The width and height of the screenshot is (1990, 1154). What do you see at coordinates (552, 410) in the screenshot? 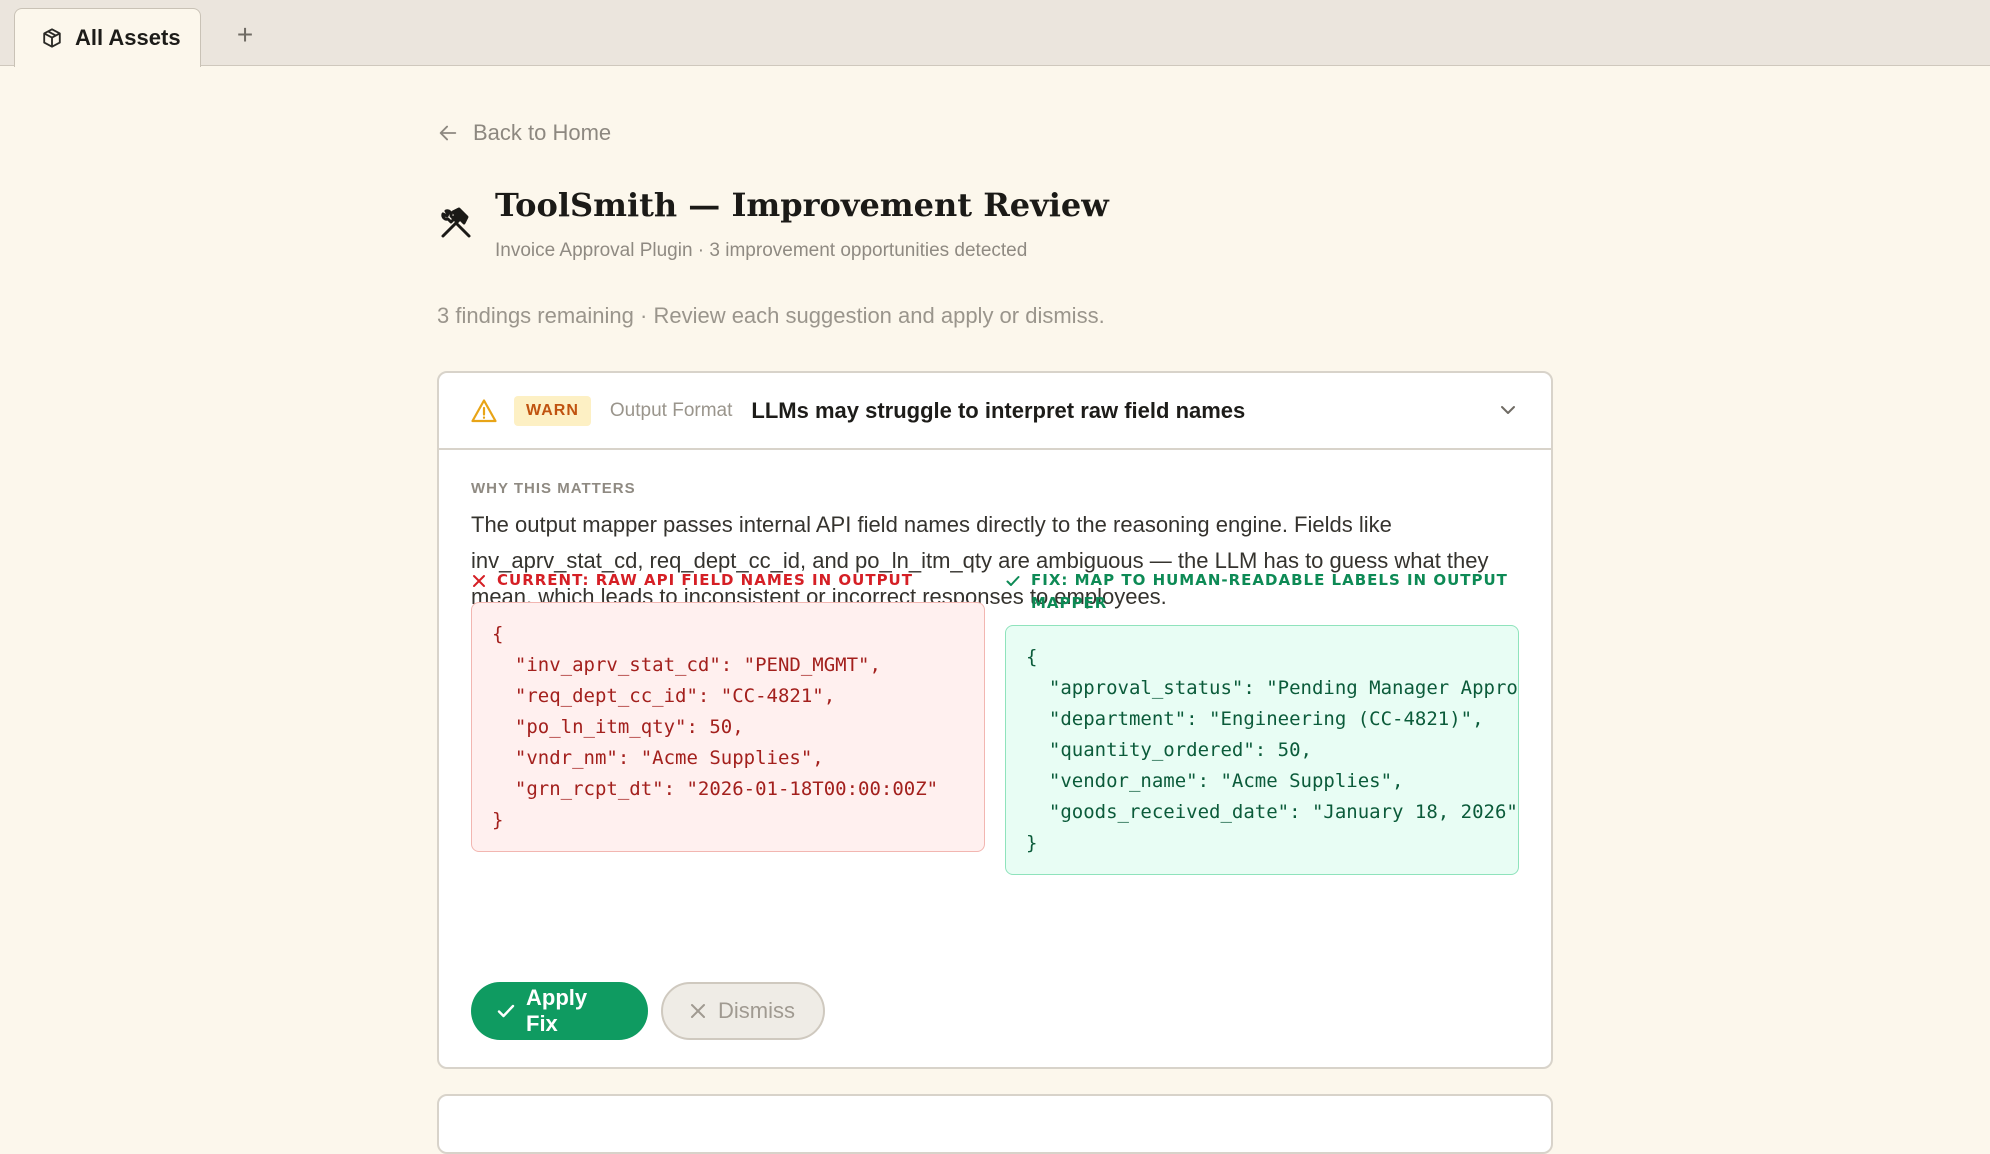
I see `severity-badge: WARN` at bounding box center [552, 410].